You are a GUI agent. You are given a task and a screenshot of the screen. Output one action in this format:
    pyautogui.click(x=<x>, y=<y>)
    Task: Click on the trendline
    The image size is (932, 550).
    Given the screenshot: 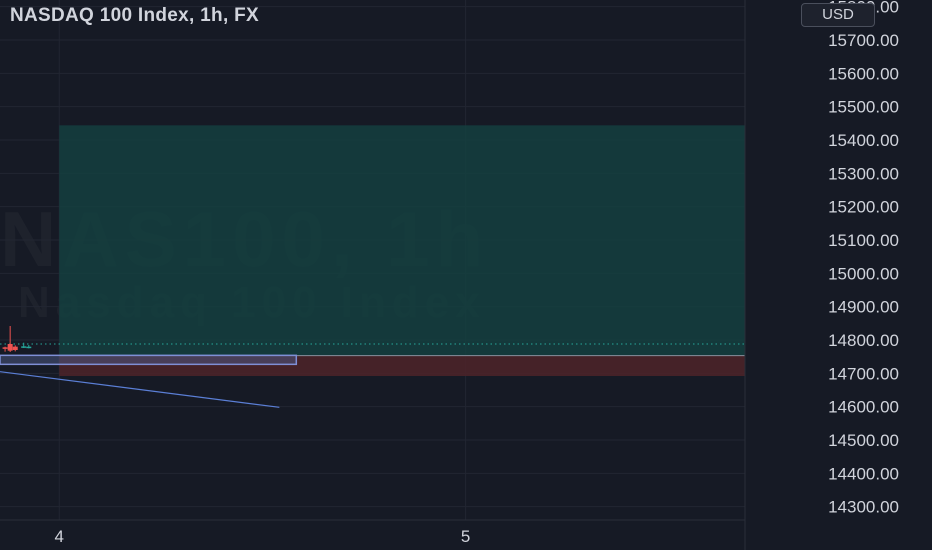 What is the action you would take?
    pyautogui.click(x=140, y=389)
    